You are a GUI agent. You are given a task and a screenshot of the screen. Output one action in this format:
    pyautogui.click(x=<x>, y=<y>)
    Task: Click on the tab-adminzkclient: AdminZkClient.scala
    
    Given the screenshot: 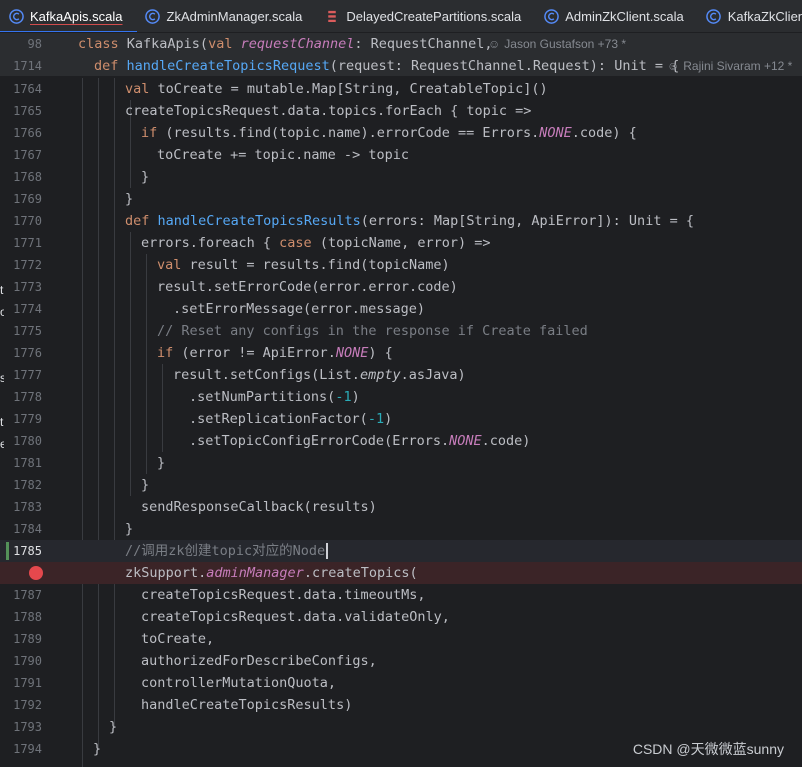 What is the action you would take?
    pyautogui.click(x=616, y=16)
    